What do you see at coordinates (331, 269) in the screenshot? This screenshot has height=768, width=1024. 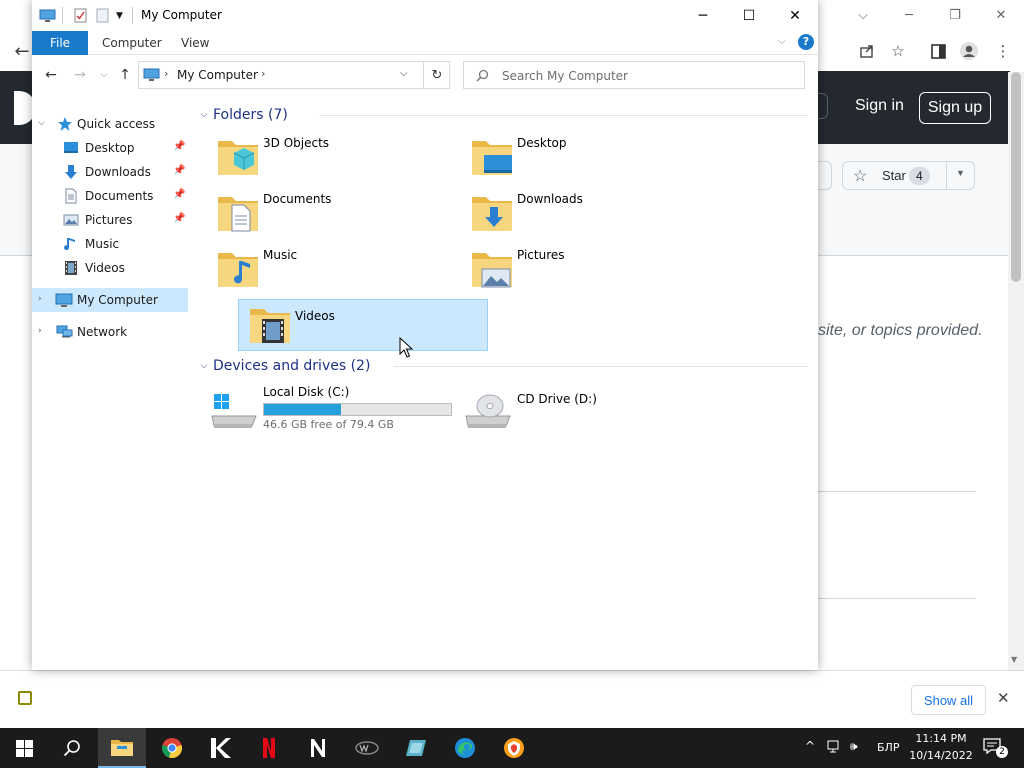 I see `folder-music: Music` at bounding box center [331, 269].